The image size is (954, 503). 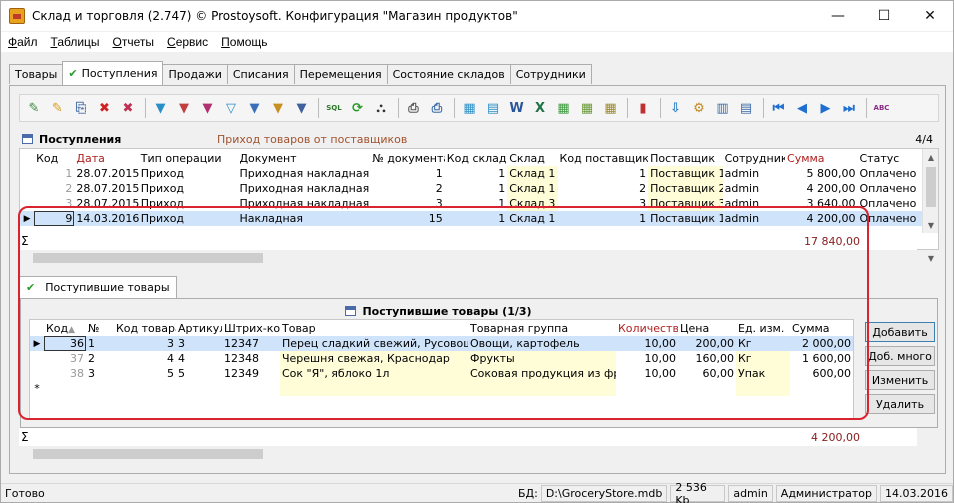 I want to click on cell-pcode: 5, so click(x=145, y=373).